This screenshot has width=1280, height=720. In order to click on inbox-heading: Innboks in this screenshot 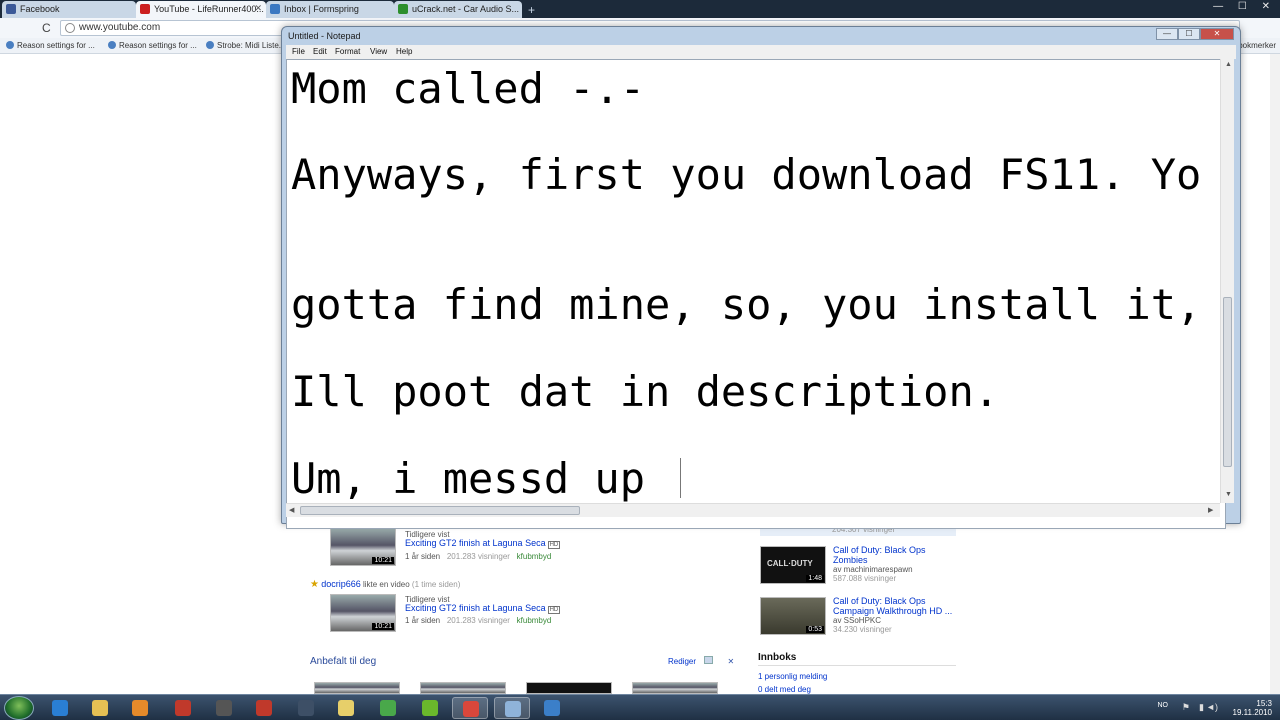, I will do `click(777, 657)`.